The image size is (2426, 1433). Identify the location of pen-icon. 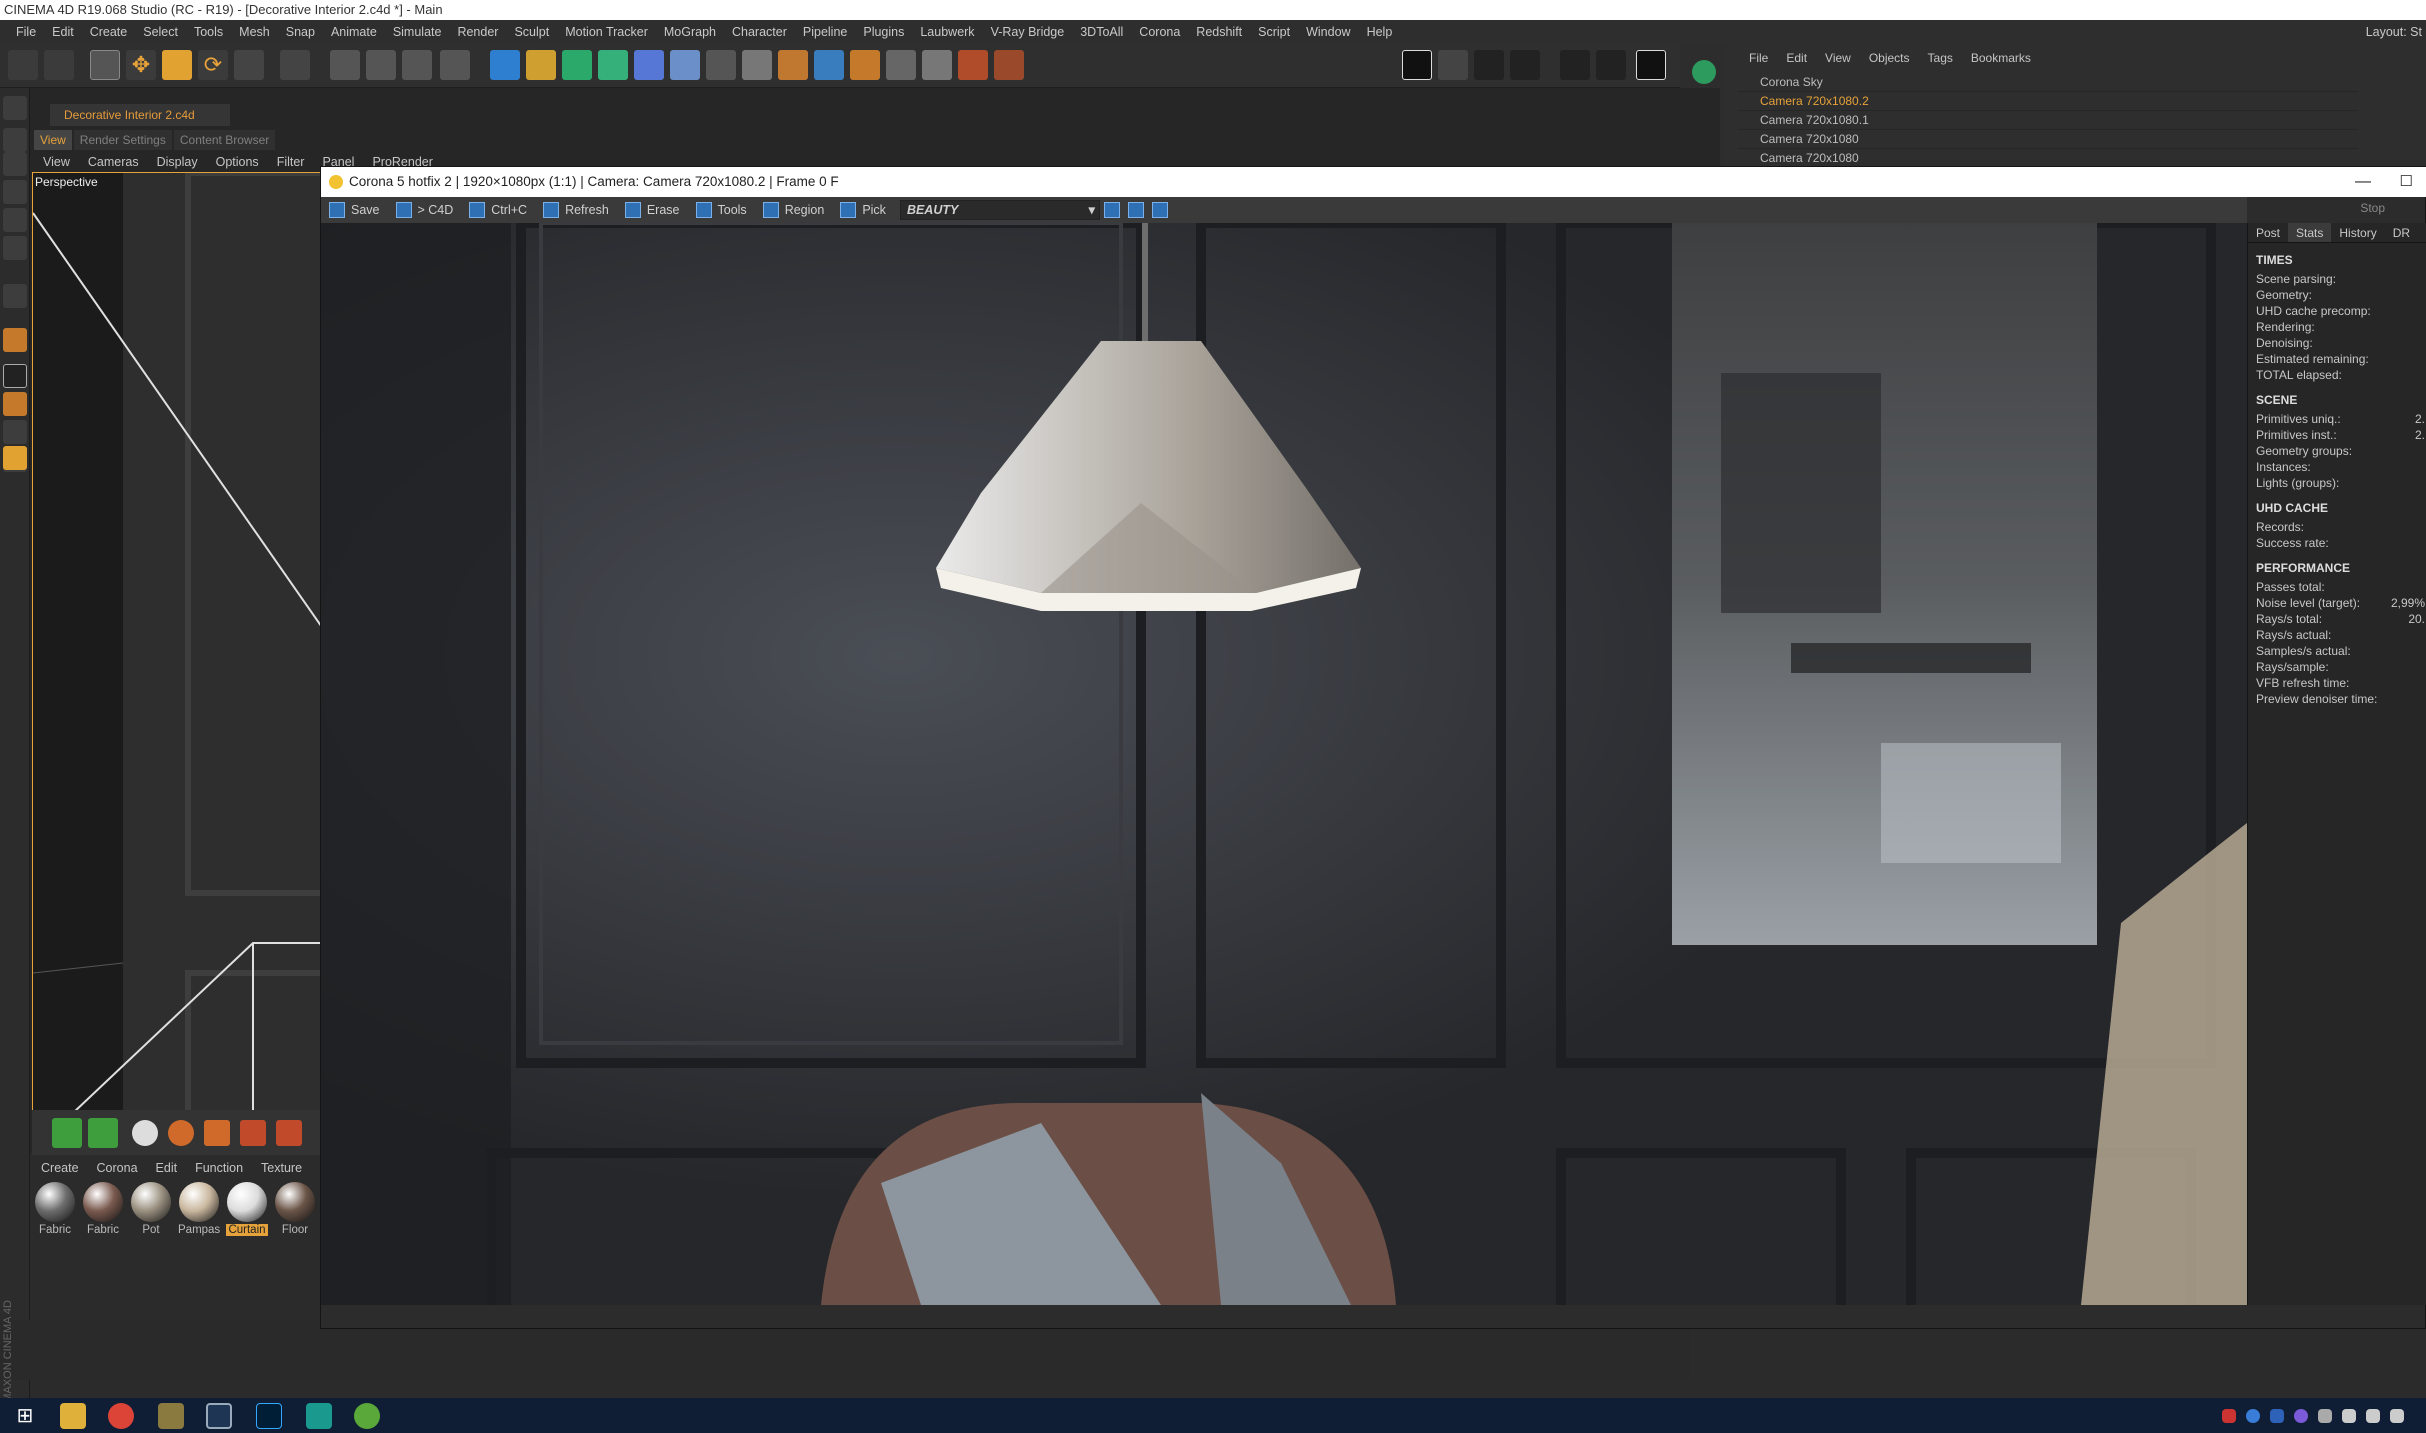
(541, 65).